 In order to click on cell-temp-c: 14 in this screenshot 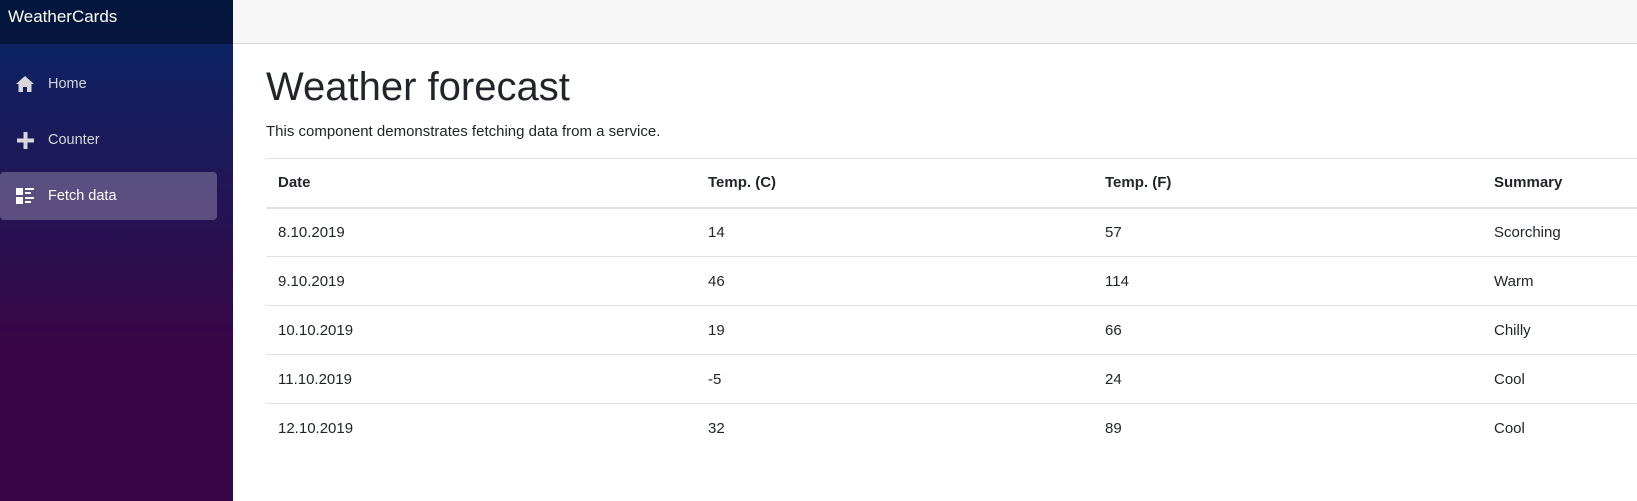, I will do `click(894, 232)`.